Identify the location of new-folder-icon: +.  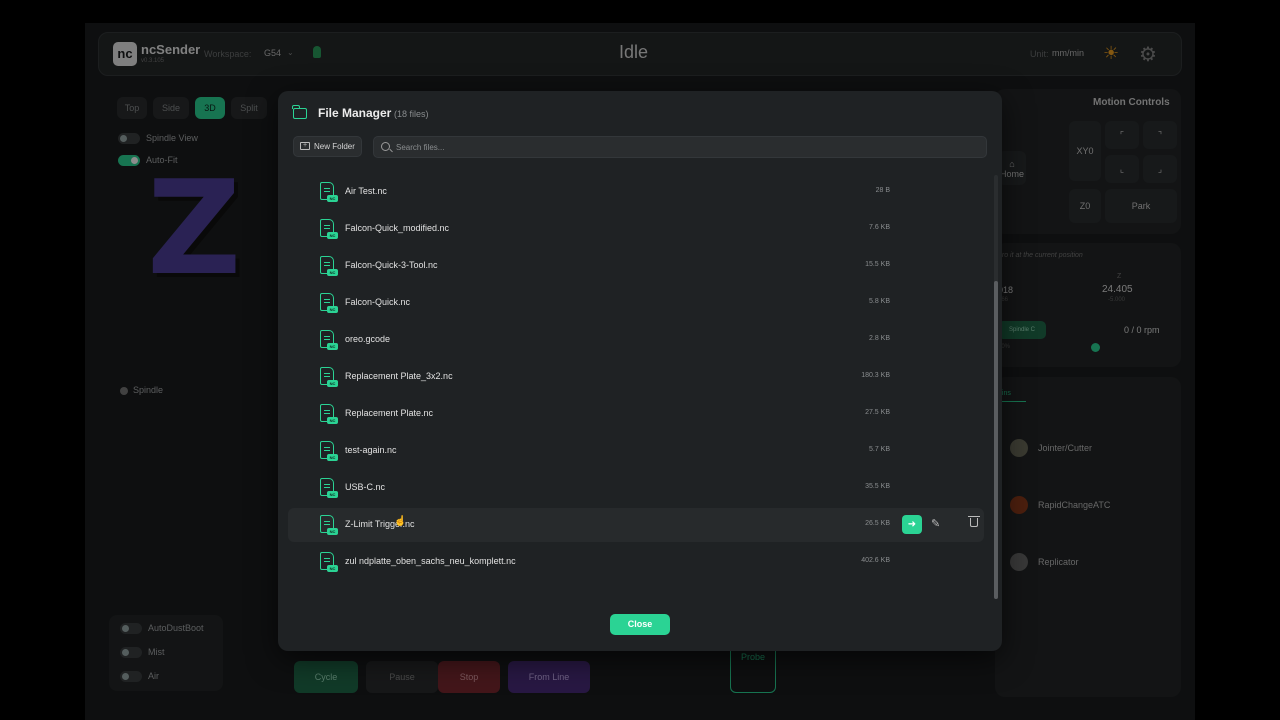
(305, 146).